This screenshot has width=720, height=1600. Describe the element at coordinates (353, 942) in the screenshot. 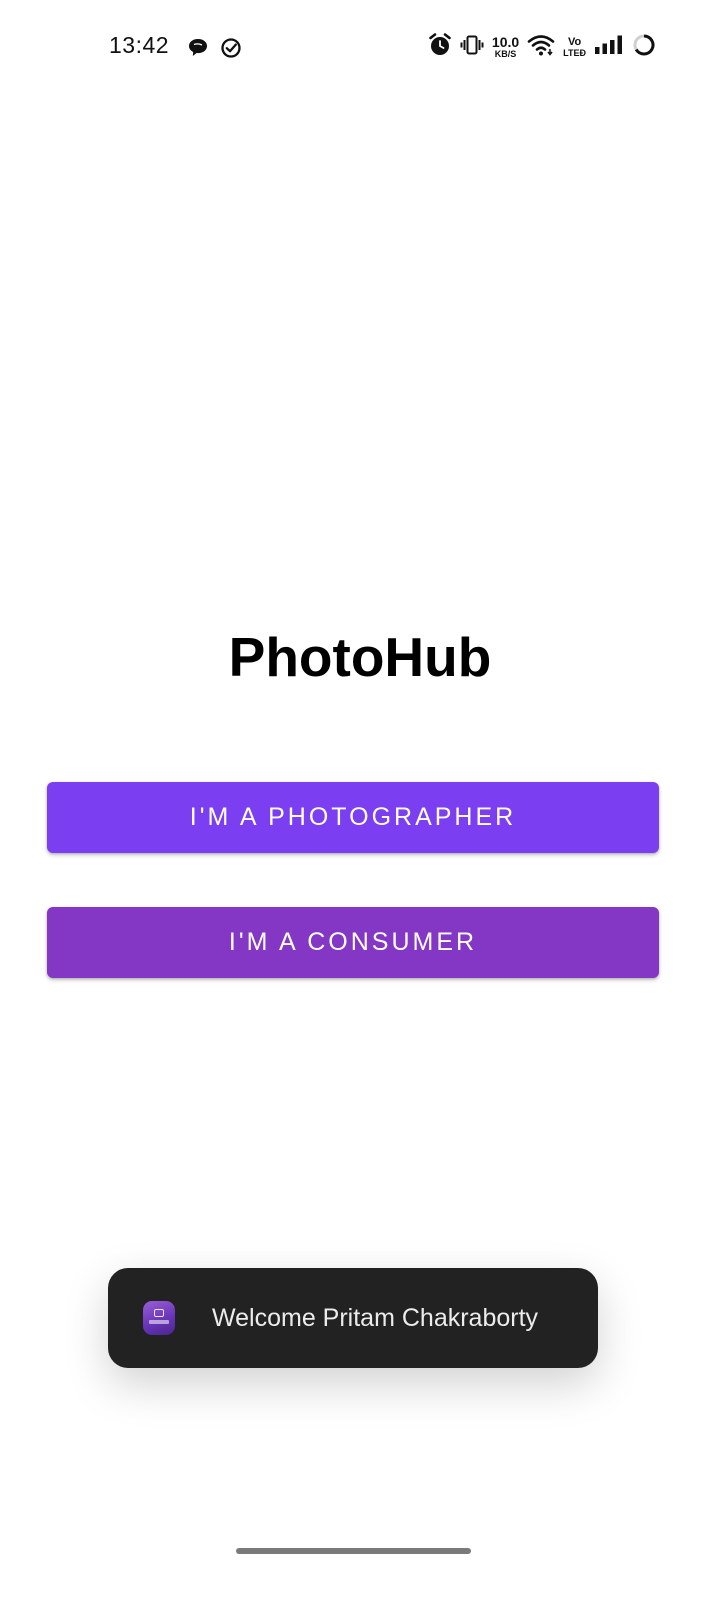

I see `consumer-button: I'M A CONSUMER` at that location.